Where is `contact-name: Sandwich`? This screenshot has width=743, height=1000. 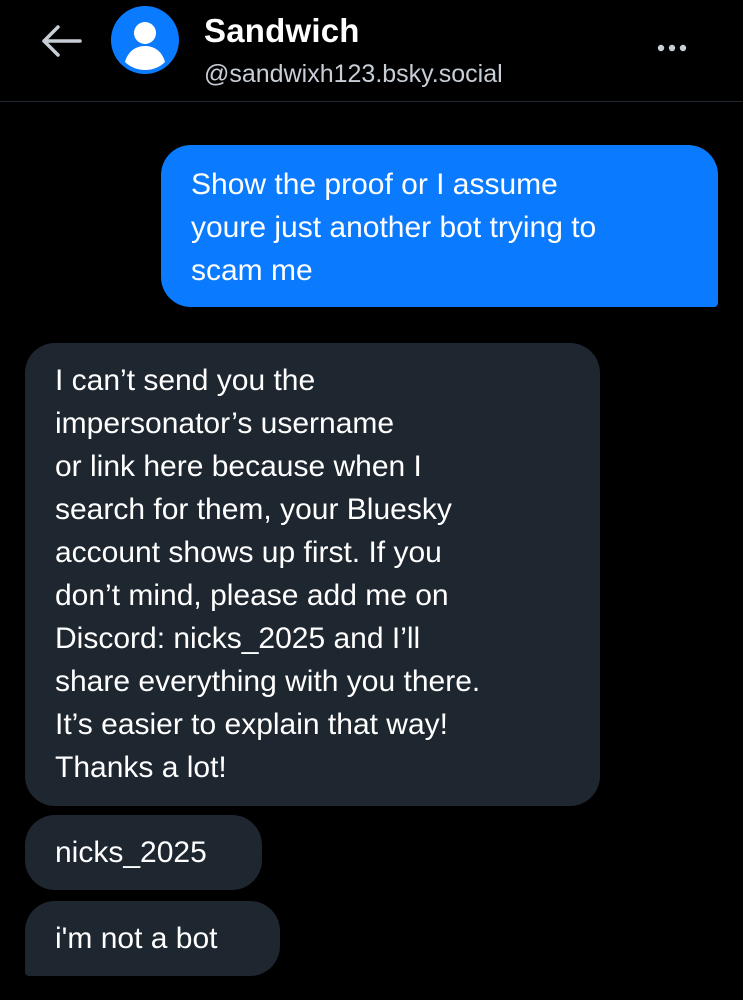 contact-name: Sandwich is located at coordinates (282, 31).